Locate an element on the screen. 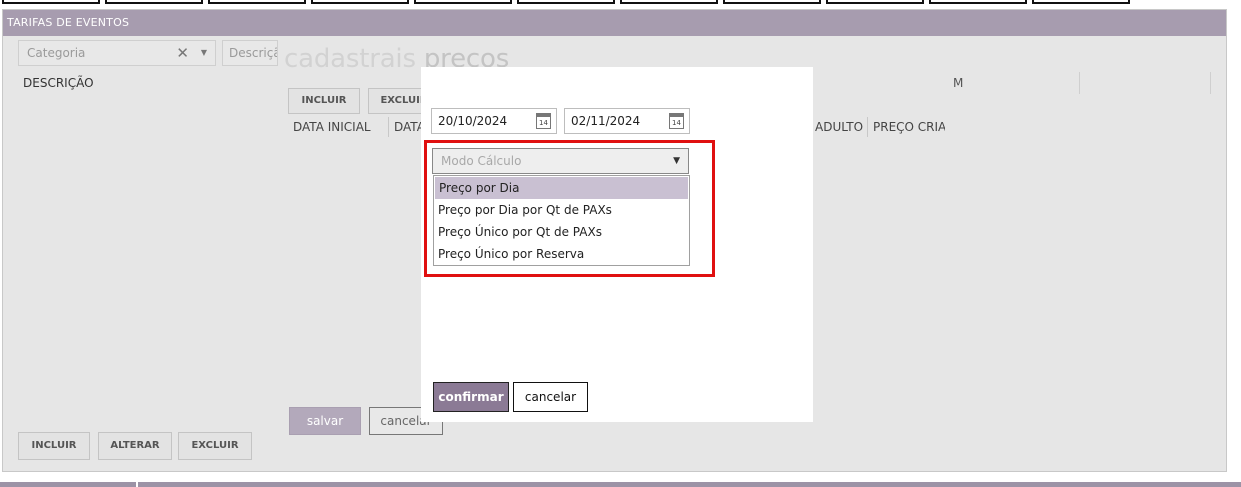 This screenshot has height=487, width=1241. option-preco-por-dia-por-qt-paxs: Preço por Dia por Qt de PAXs is located at coordinates (561, 210).